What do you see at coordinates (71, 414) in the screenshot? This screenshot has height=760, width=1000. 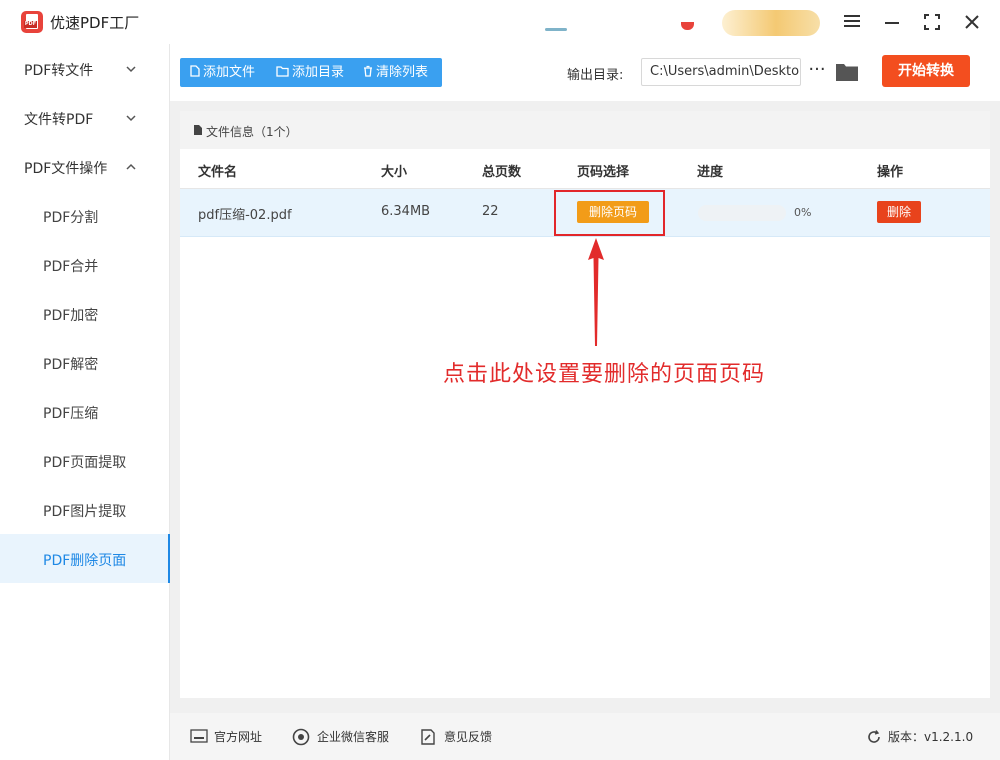 I see `sidebar-item-label: PDF压缩` at bounding box center [71, 414].